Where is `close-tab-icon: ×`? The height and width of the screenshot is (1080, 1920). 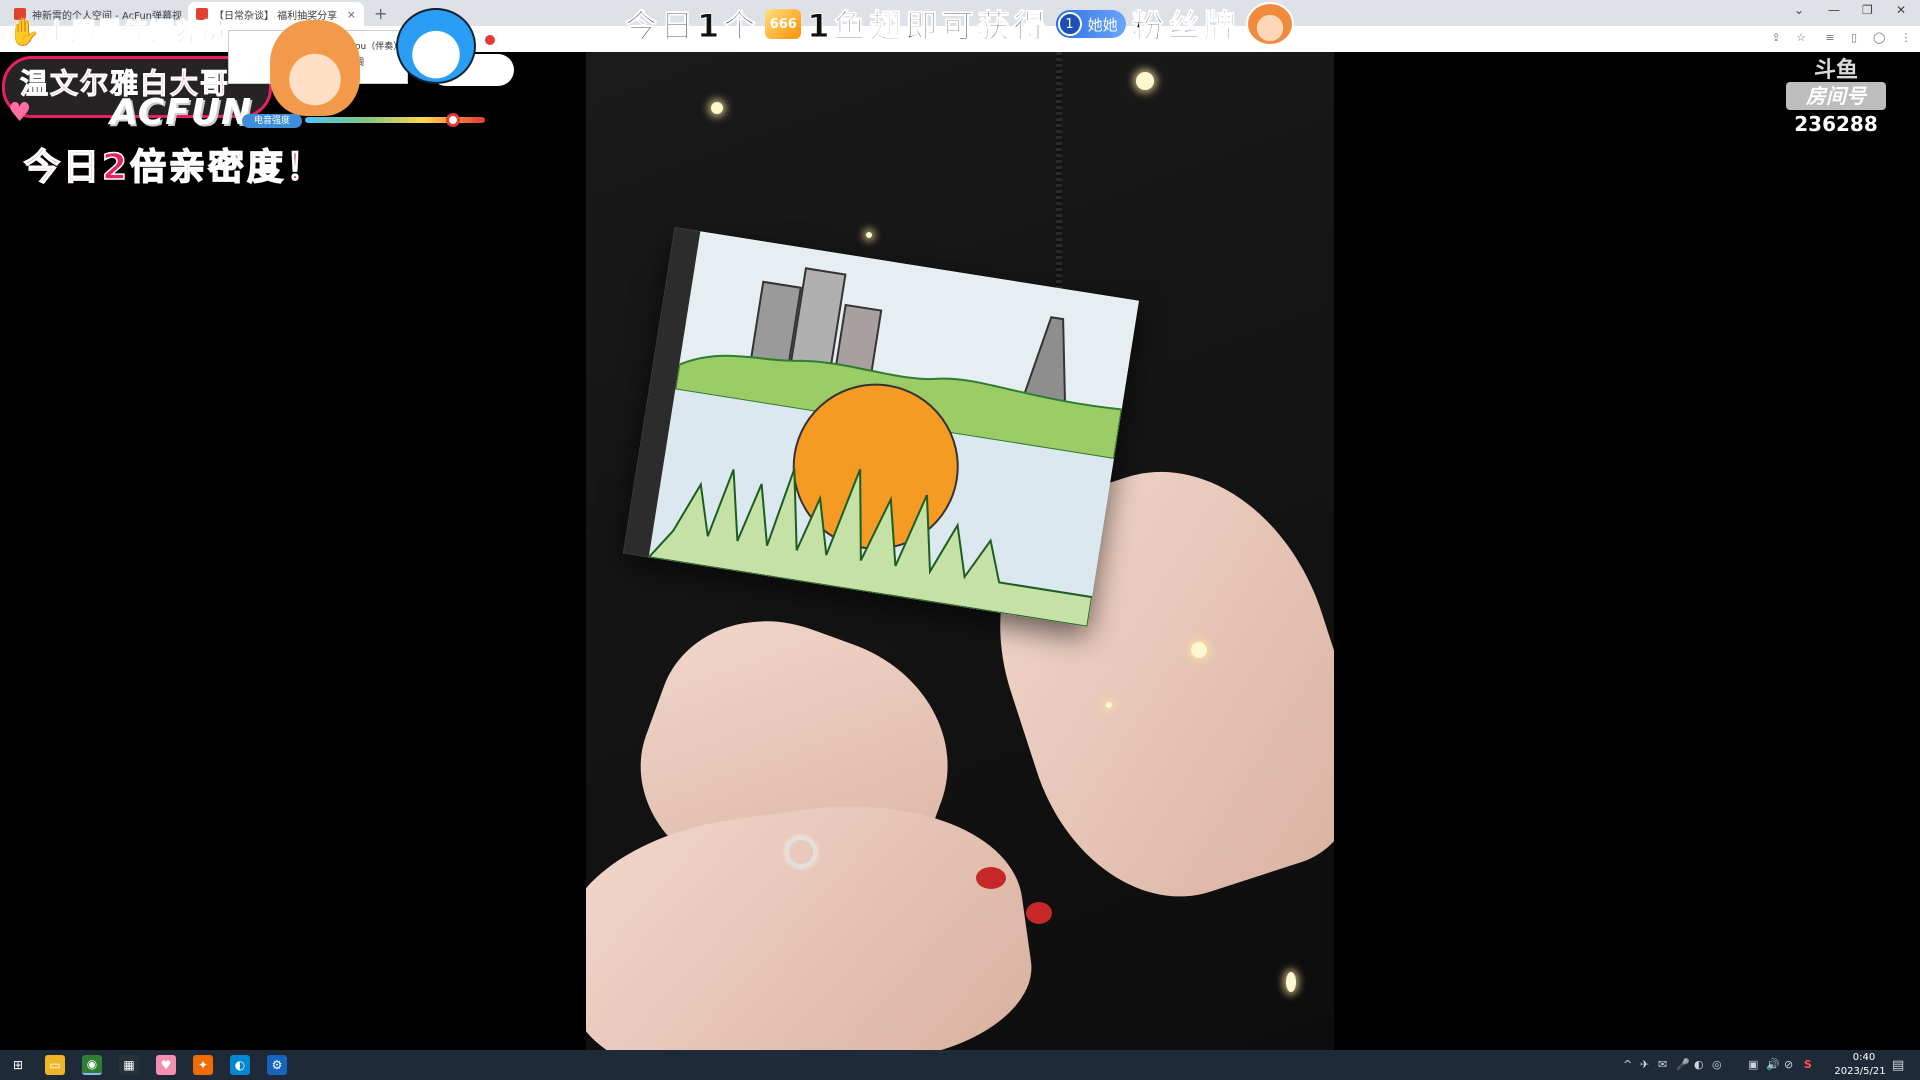 close-tab-icon: × is located at coordinates (351, 14).